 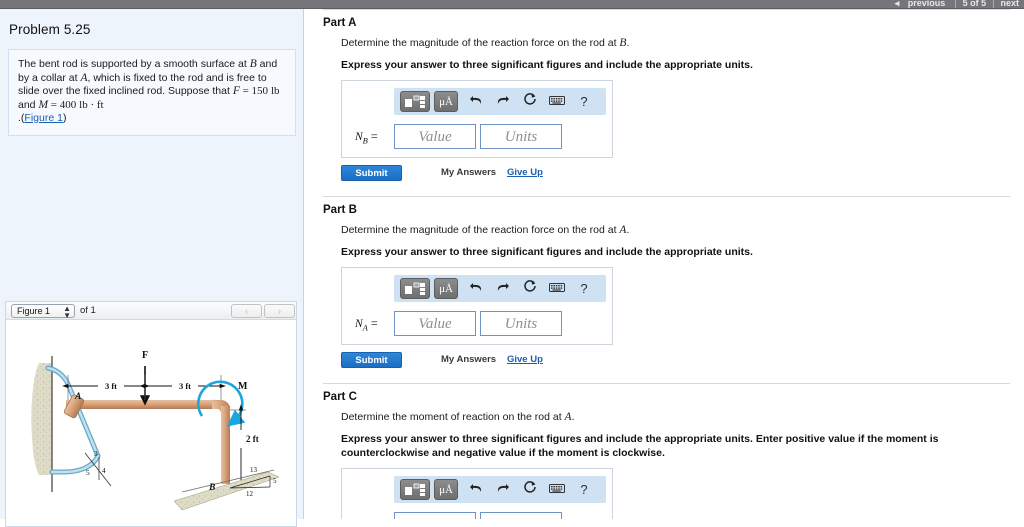 I want to click on figure-panel-header: Figure 1 ▲ ▼ of 1 ‹ ›, so click(x=151, y=311).